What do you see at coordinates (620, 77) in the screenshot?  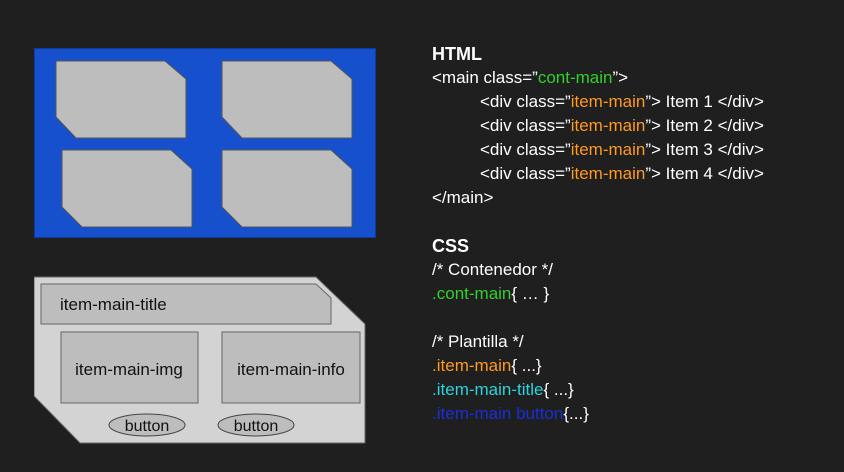 I see `code-text: ”>` at bounding box center [620, 77].